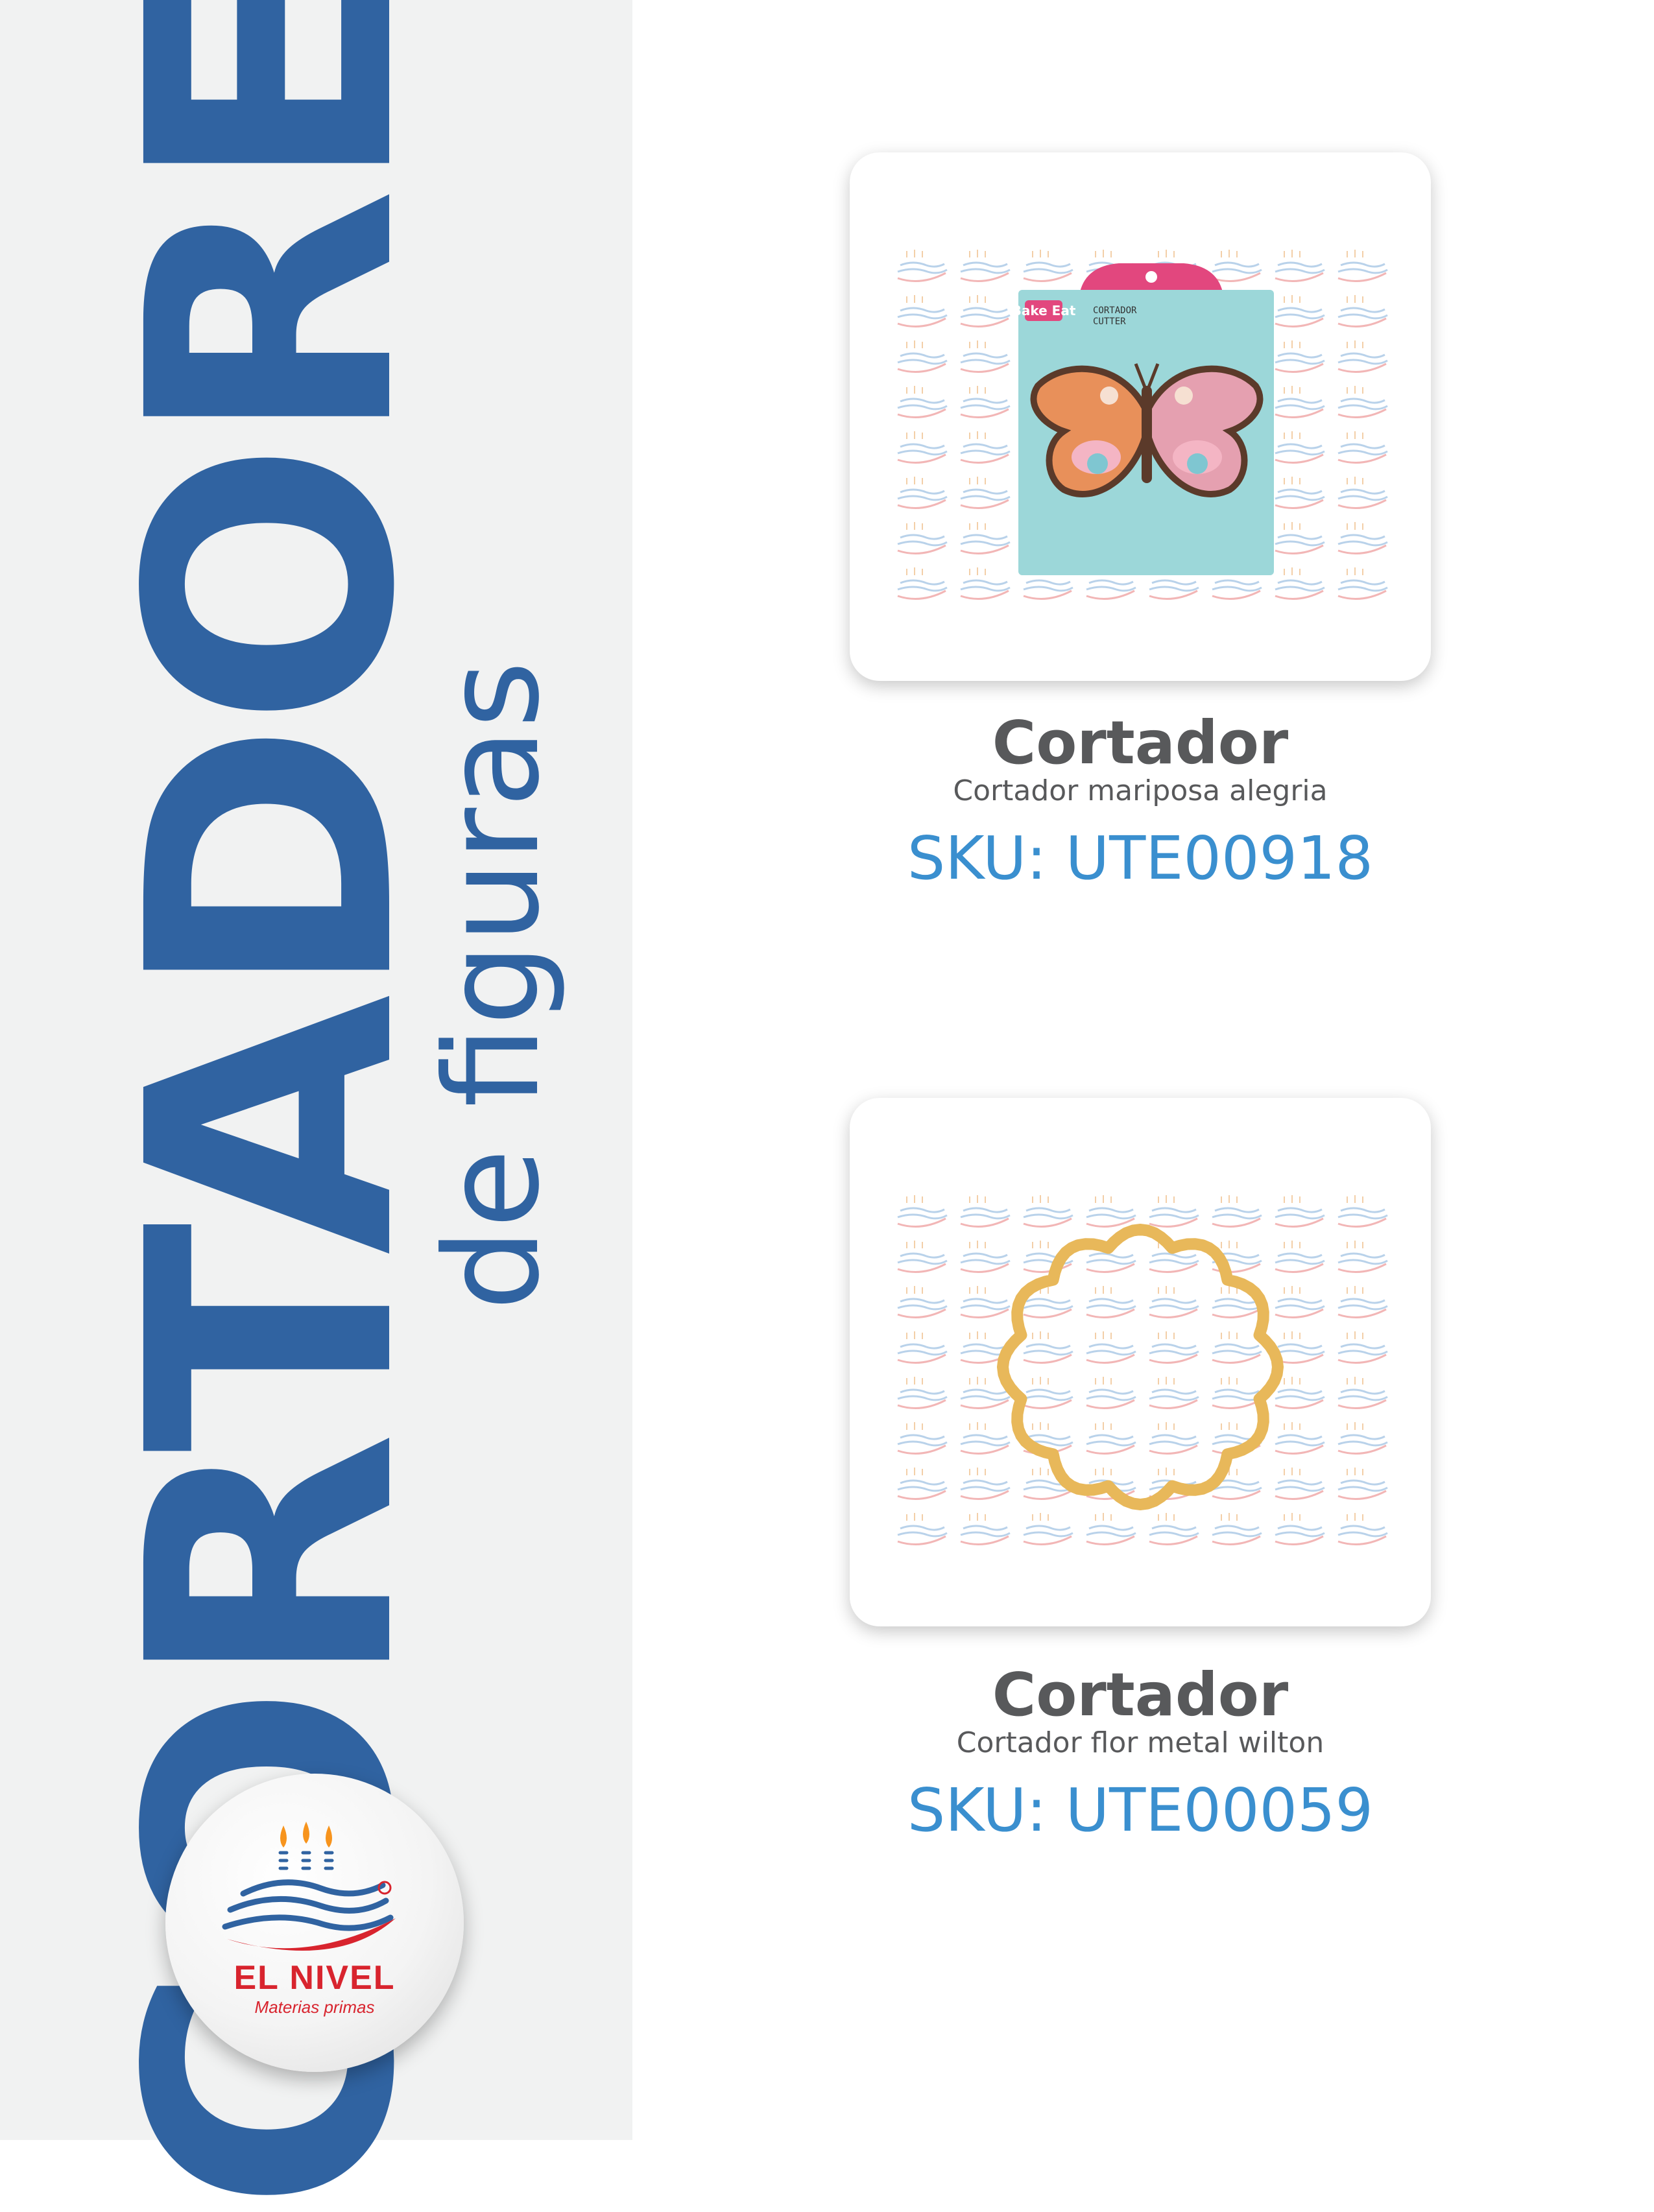 The image size is (1654, 2212). What do you see at coordinates (1140, 1742) in the screenshot?
I see `product-description: Cortador flor metal wilton` at bounding box center [1140, 1742].